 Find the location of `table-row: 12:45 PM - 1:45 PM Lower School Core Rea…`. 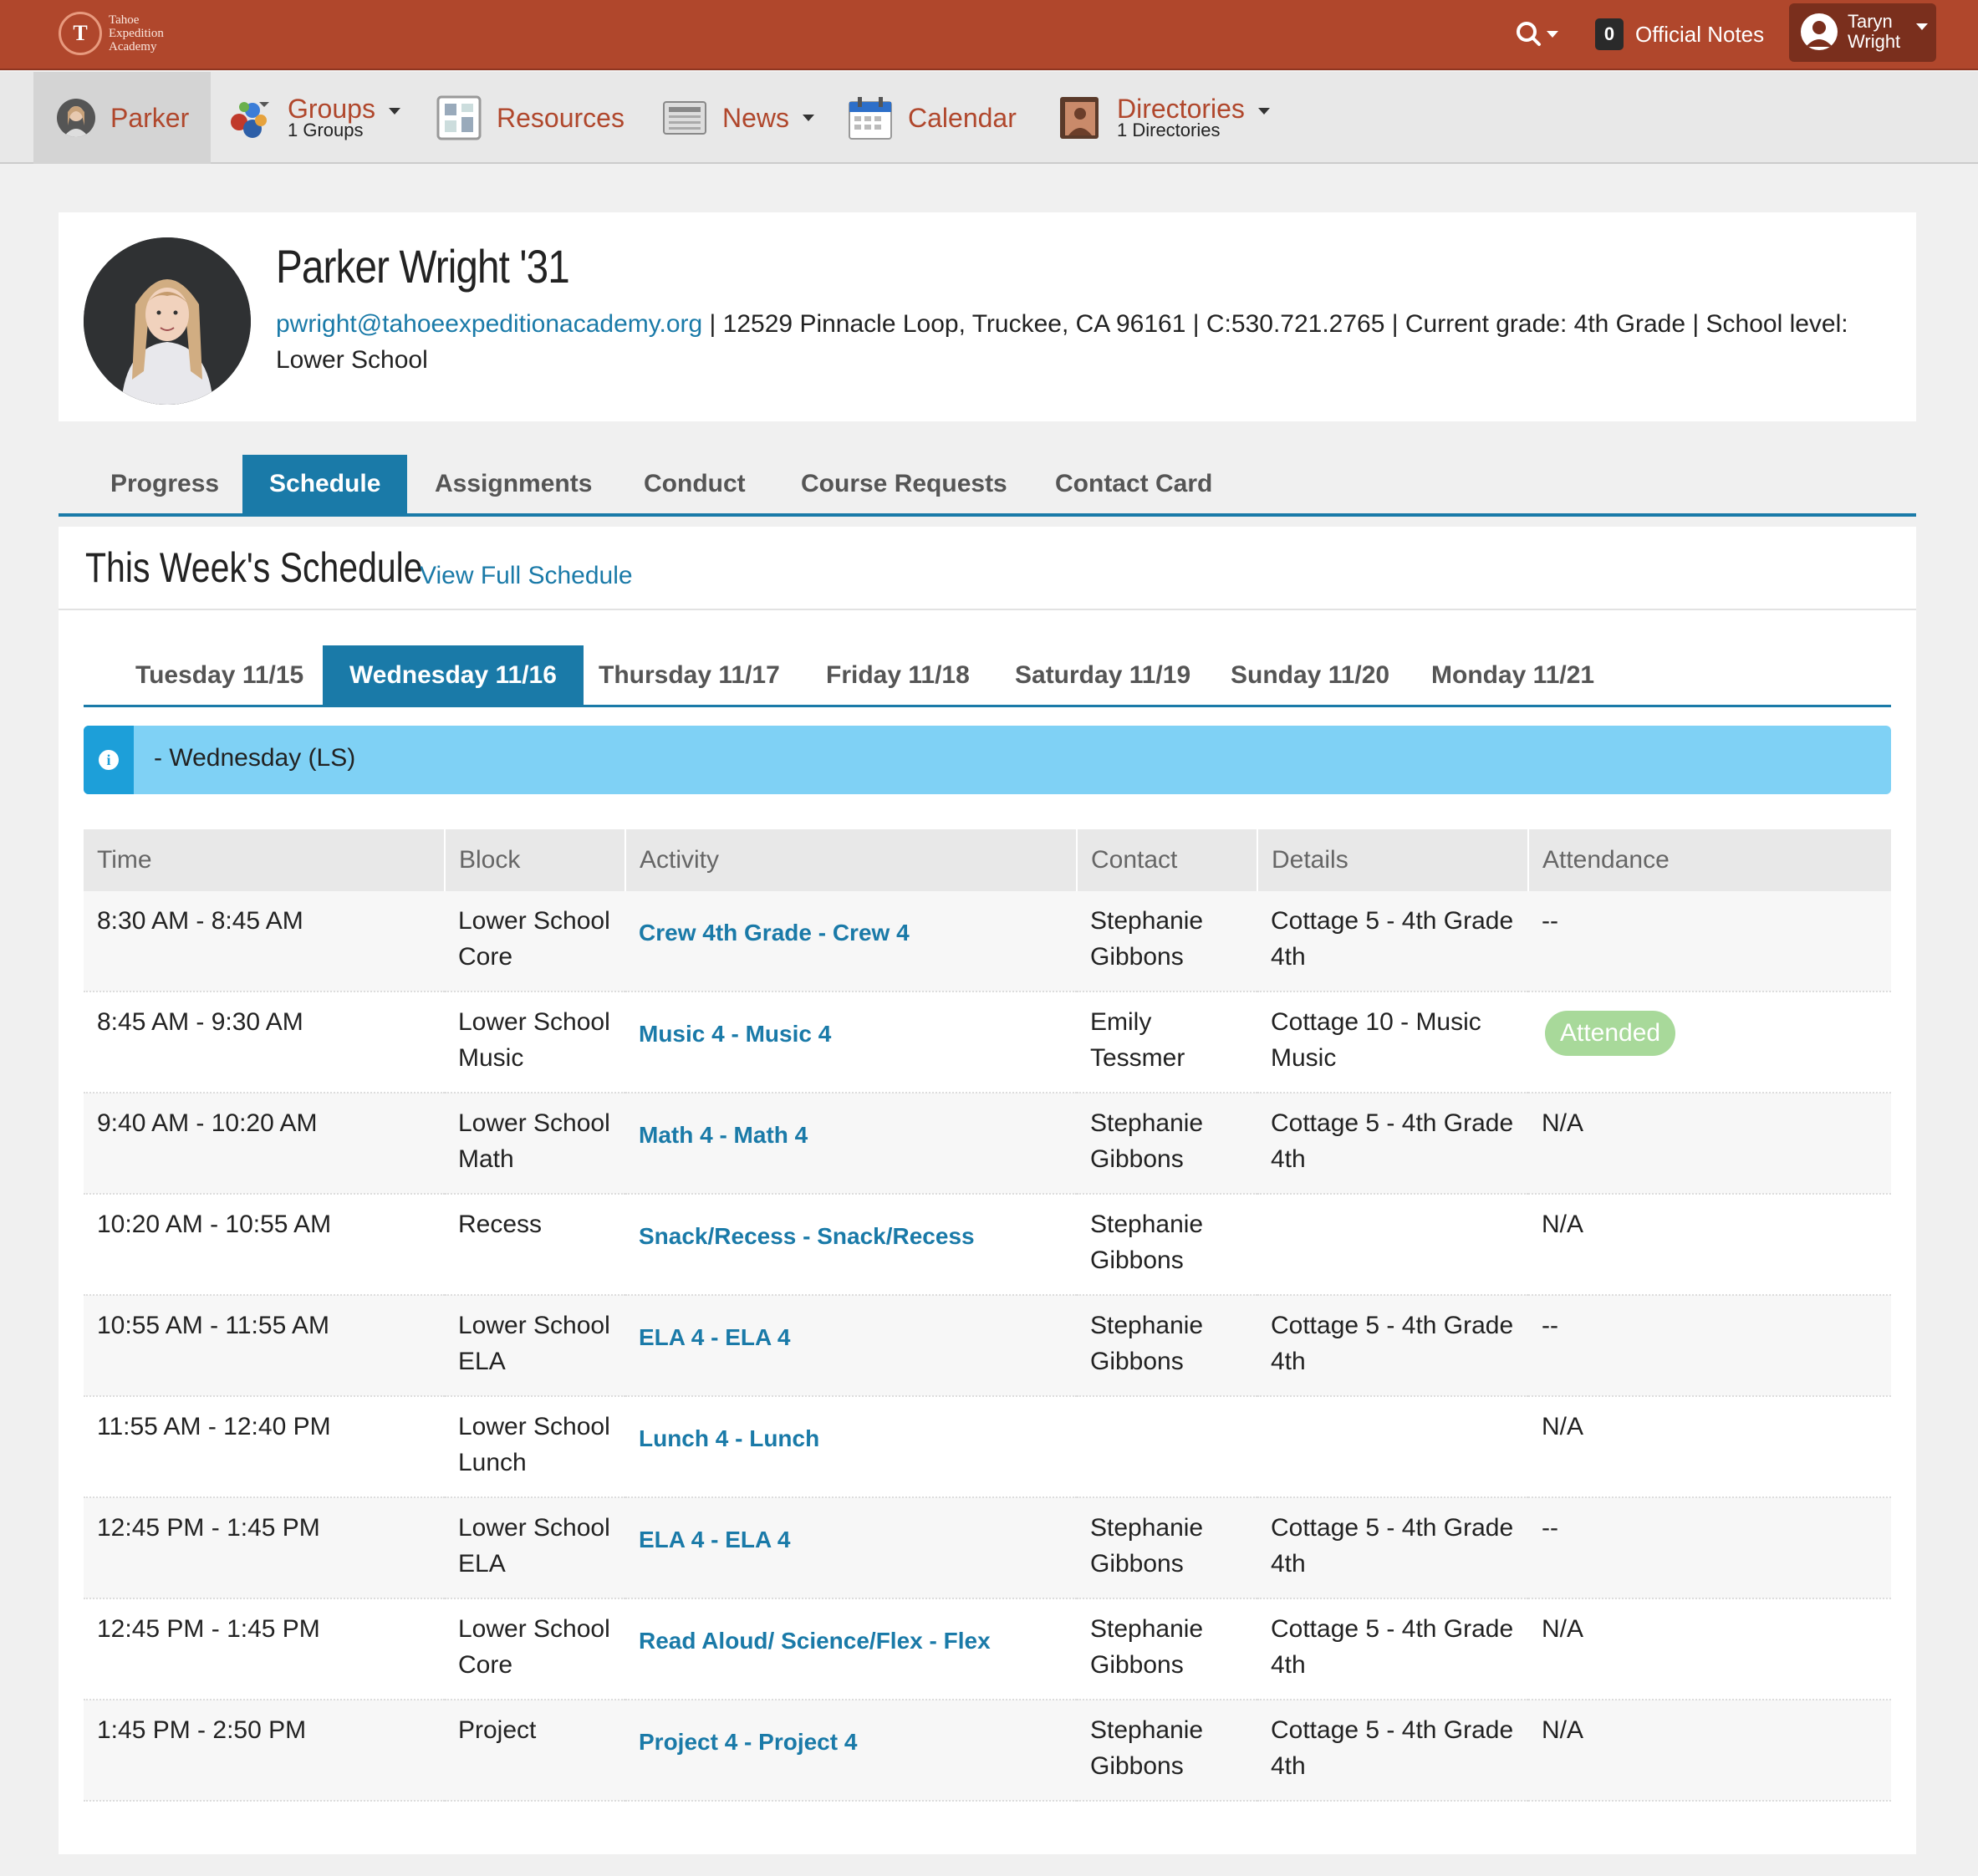

table-row: 12:45 PM - 1:45 PM Lower School Core Rea… is located at coordinates (988, 1649).